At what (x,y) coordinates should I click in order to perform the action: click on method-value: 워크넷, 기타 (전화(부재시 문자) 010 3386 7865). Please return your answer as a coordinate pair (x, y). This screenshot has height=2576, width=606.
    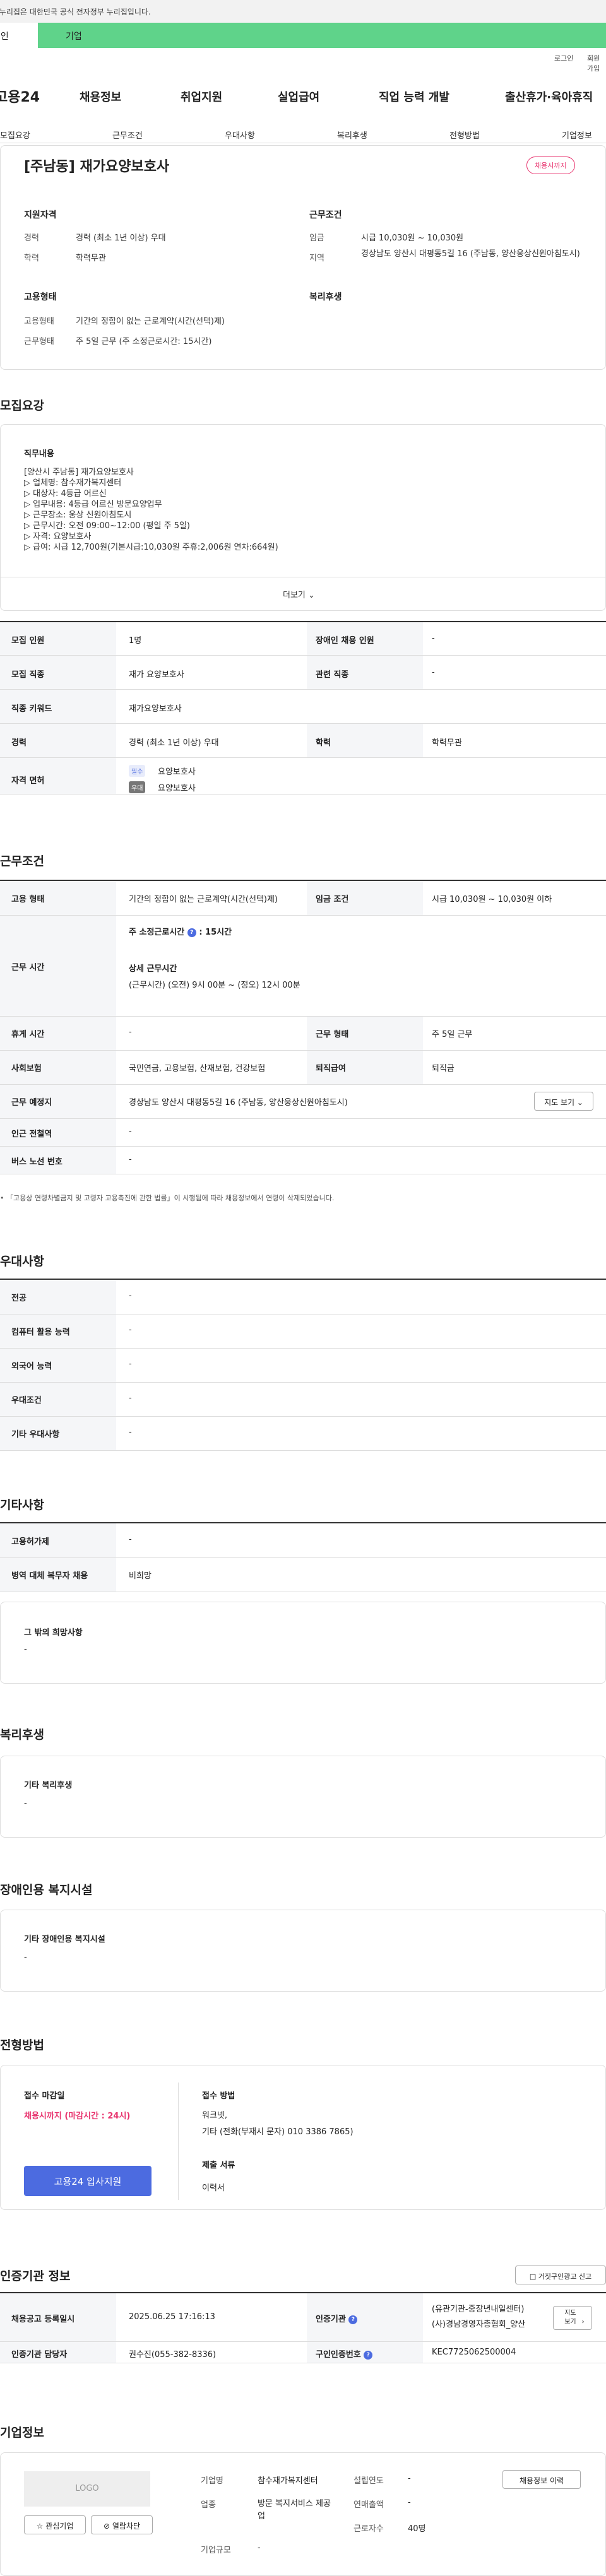
    Looking at the image, I should click on (278, 2124).